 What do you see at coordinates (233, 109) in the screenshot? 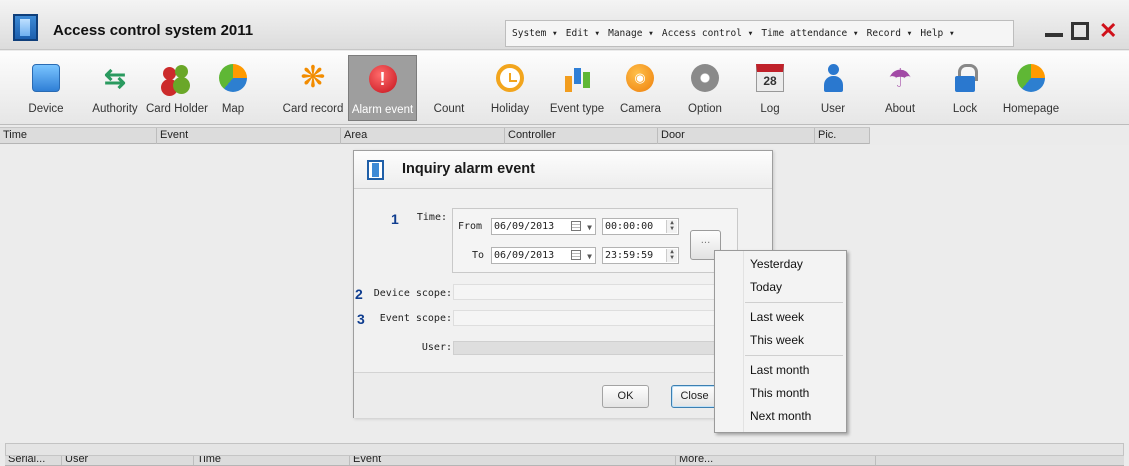
I see `toolbar-label: Map` at bounding box center [233, 109].